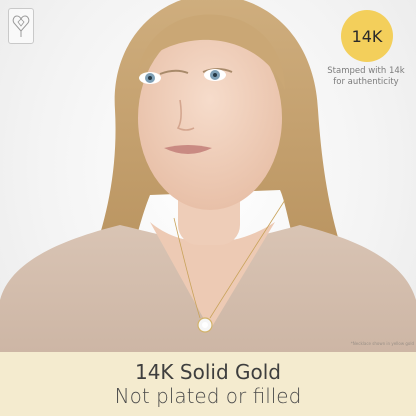 The height and width of the screenshot is (416, 416). Describe the element at coordinates (366, 71) in the screenshot. I see `stamp-note-line1: Stamped with 14k` at that location.